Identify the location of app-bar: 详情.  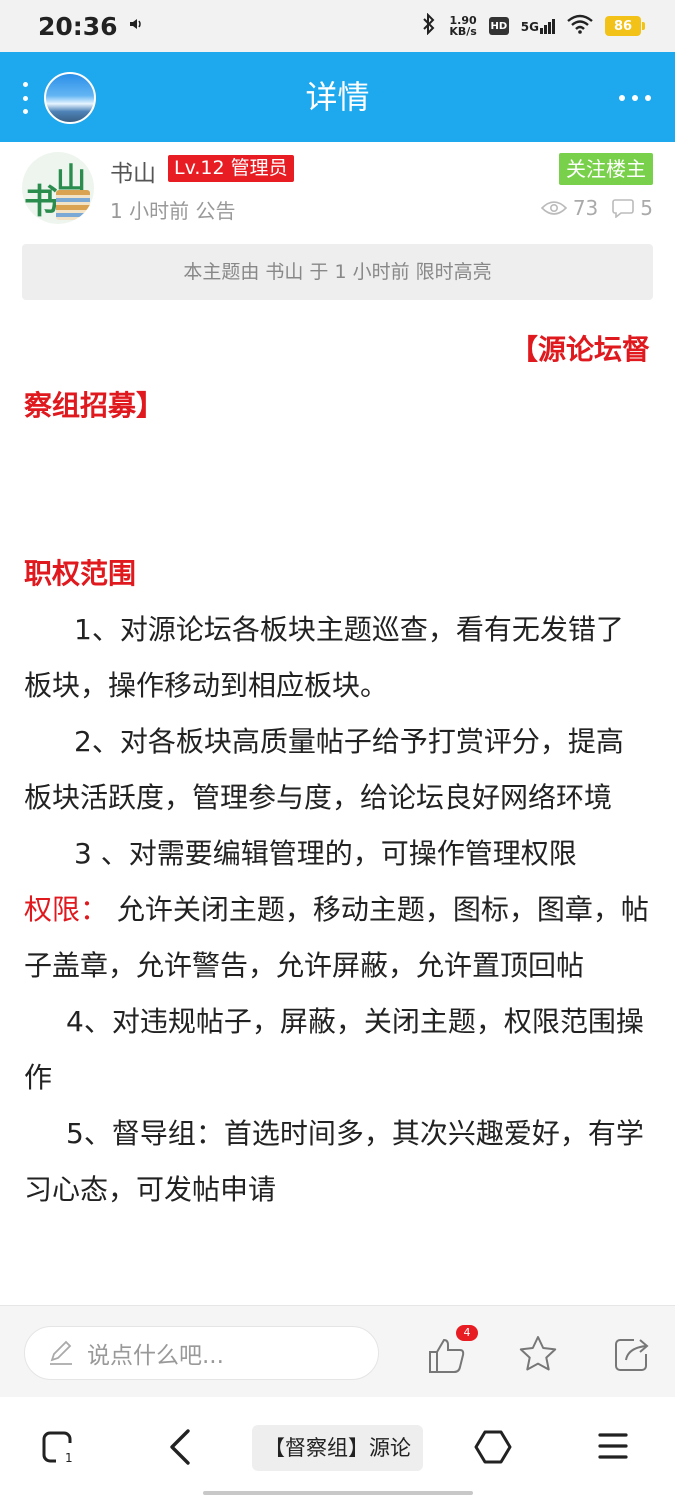
(337, 97).